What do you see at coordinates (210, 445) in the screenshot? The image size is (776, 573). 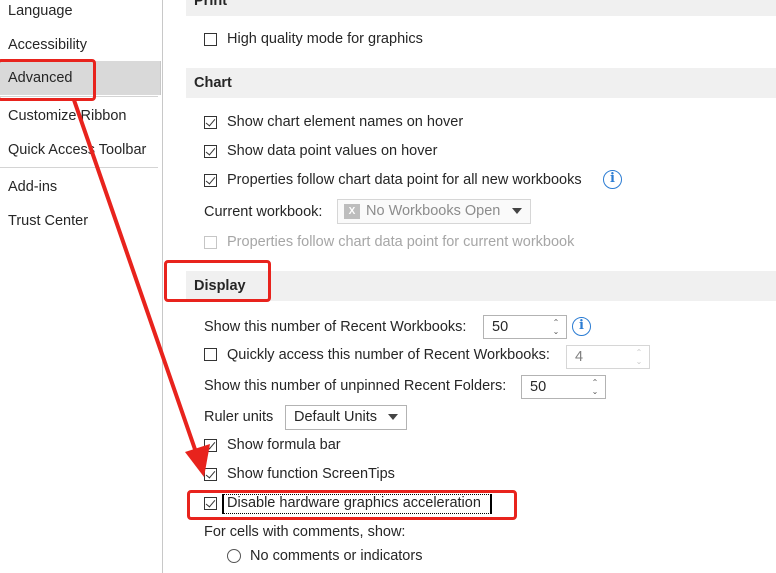 I see `formula-bar-checkbox` at bounding box center [210, 445].